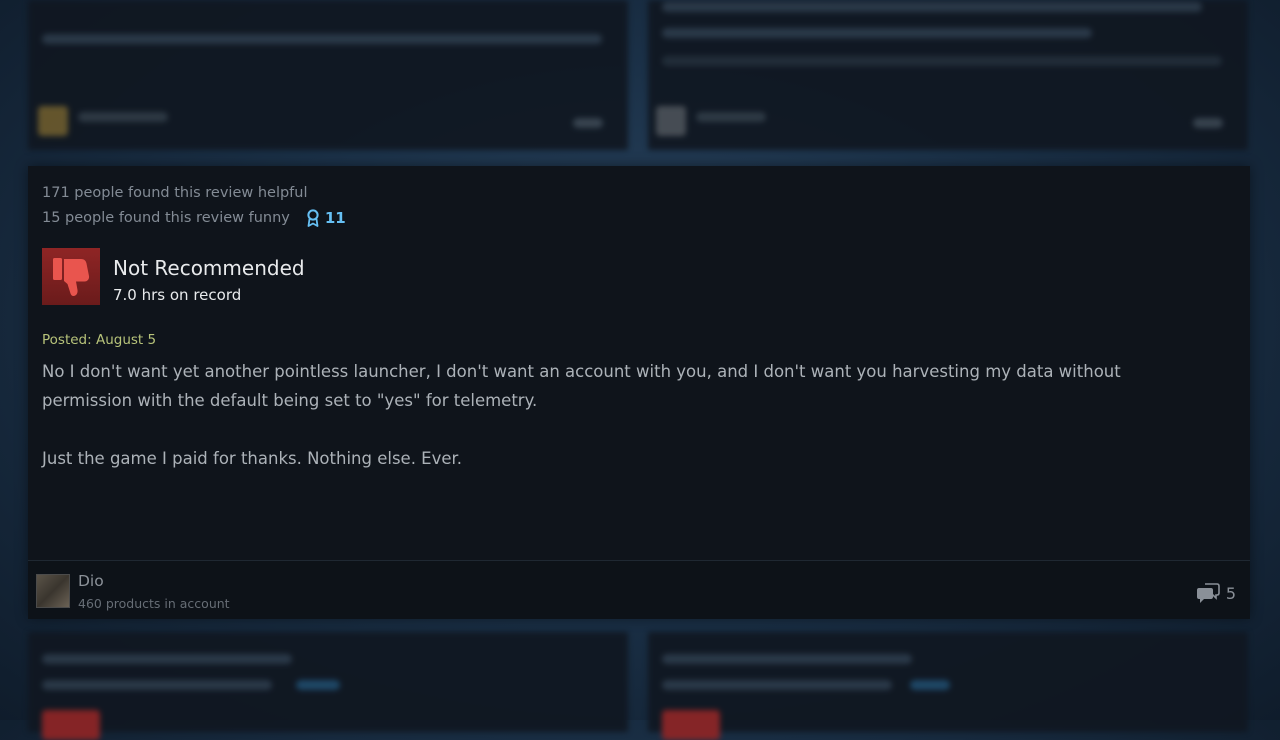 The height and width of the screenshot is (740, 1280). Describe the element at coordinates (175, 193) in the screenshot. I see `helpful-count-text: 171 people found this review helpful` at that location.